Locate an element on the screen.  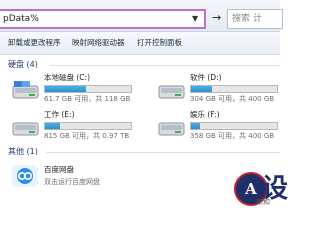
drive-name: 娱乐 (F:) is located at coordinates (205, 115).